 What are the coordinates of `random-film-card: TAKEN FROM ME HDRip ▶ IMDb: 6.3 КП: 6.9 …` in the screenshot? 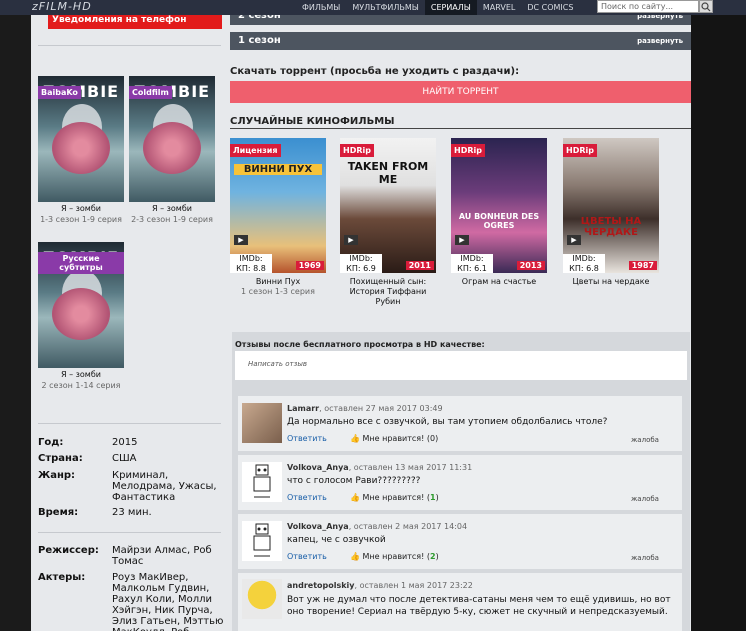 It's located at (388, 222).